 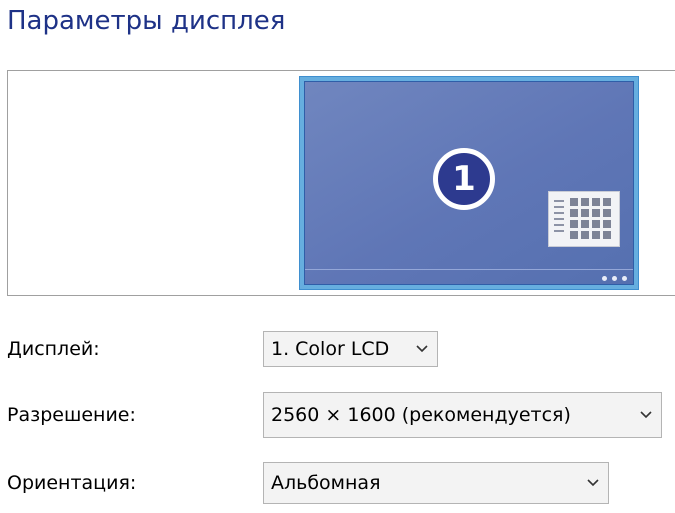 What do you see at coordinates (72, 483) in the screenshot?
I see `orientation-label: Ориентация:` at bounding box center [72, 483].